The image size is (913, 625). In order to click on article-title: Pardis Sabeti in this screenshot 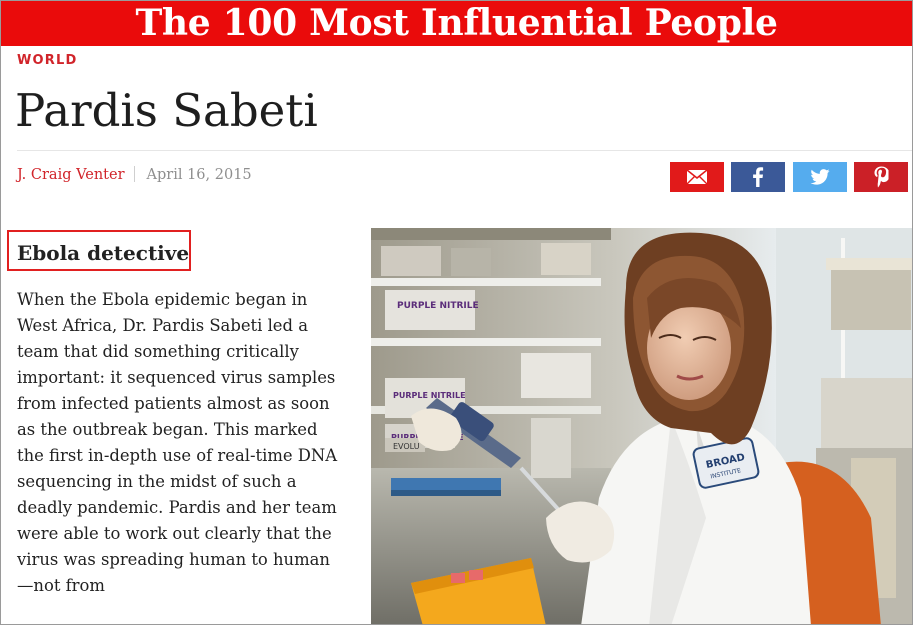, I will do `click(166, 110)`.